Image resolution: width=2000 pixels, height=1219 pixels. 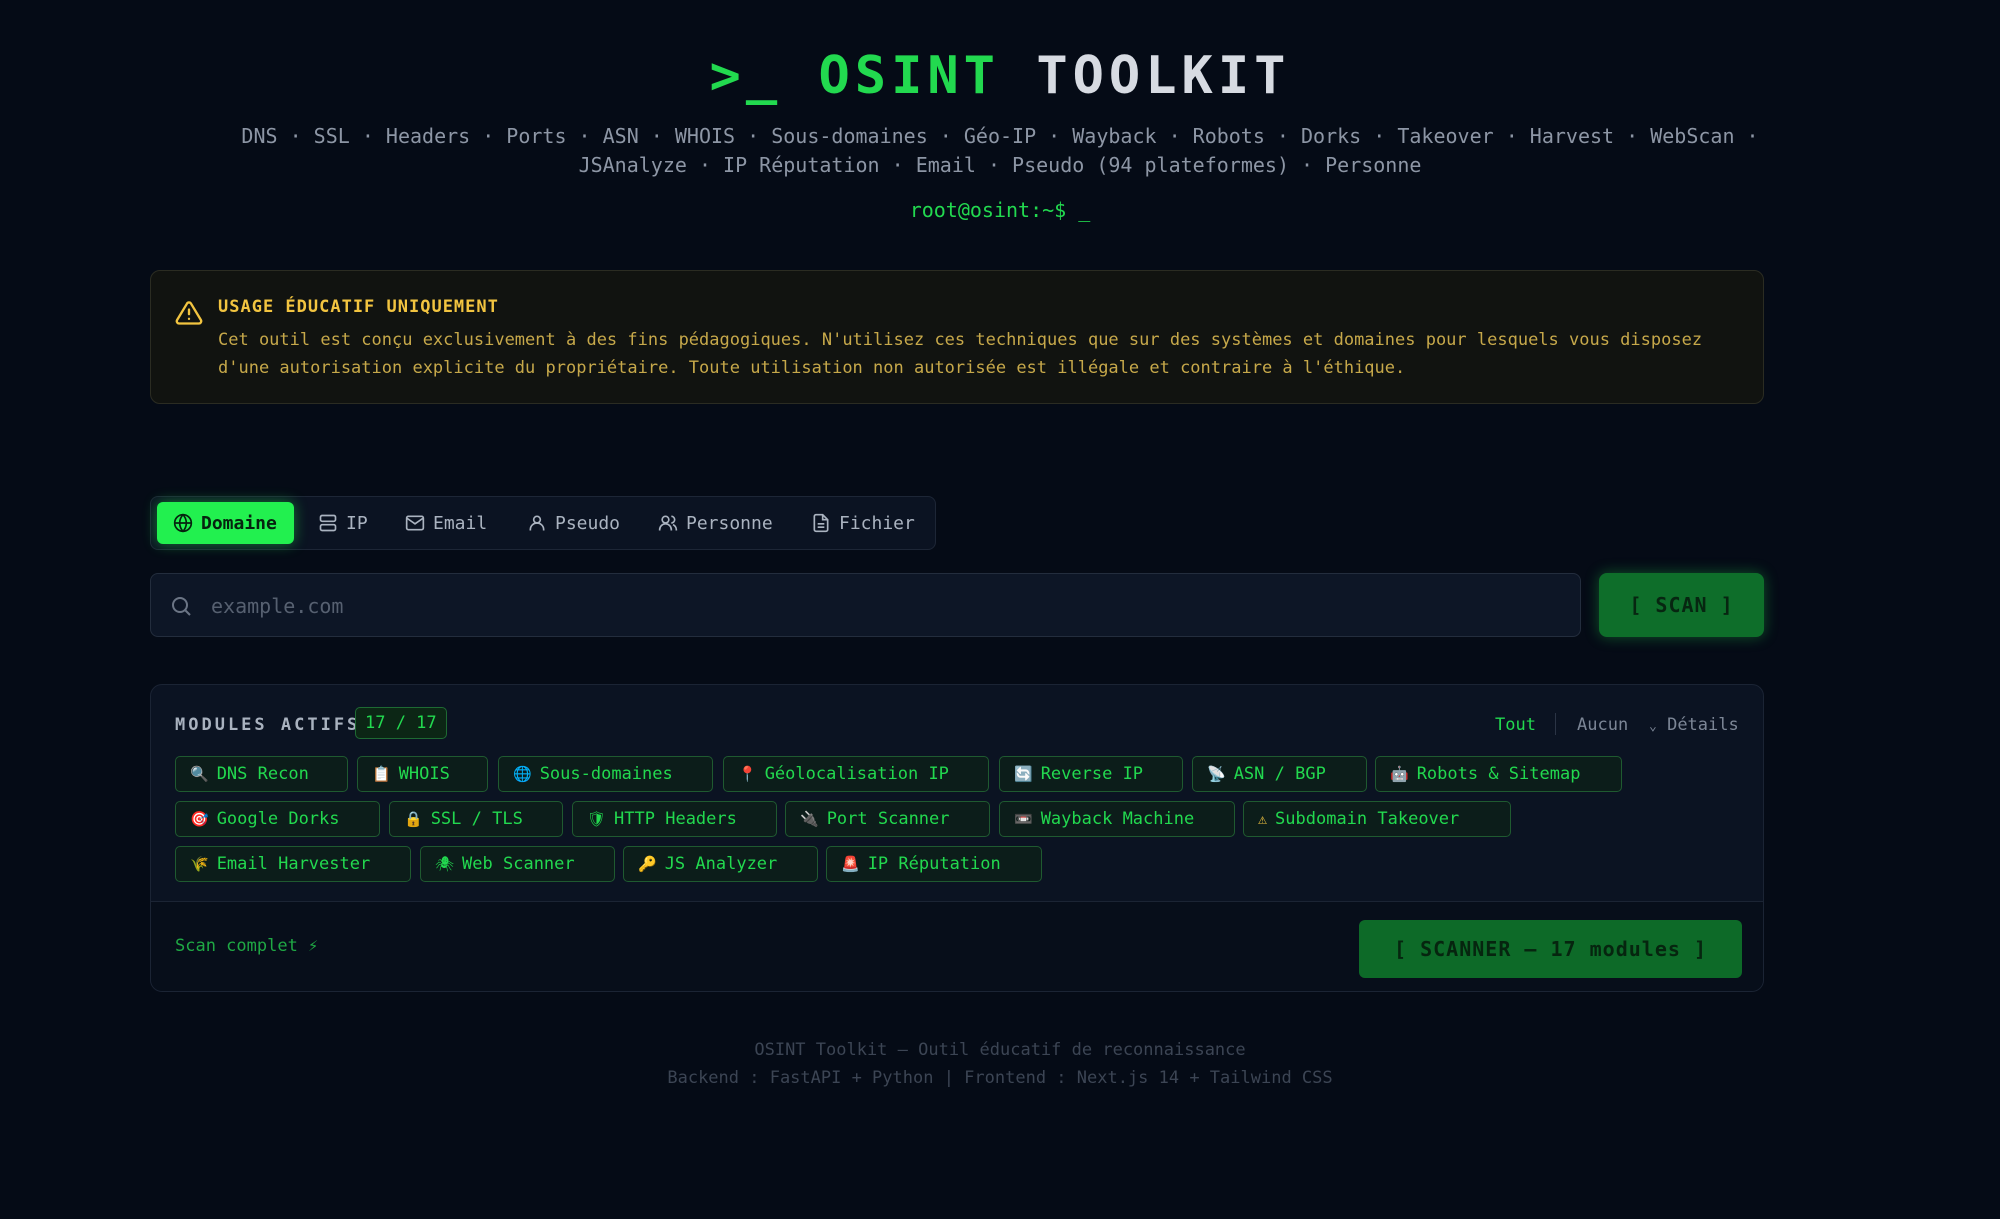 I want to click on module-label: WHOIS, so click(x=424, y=774).